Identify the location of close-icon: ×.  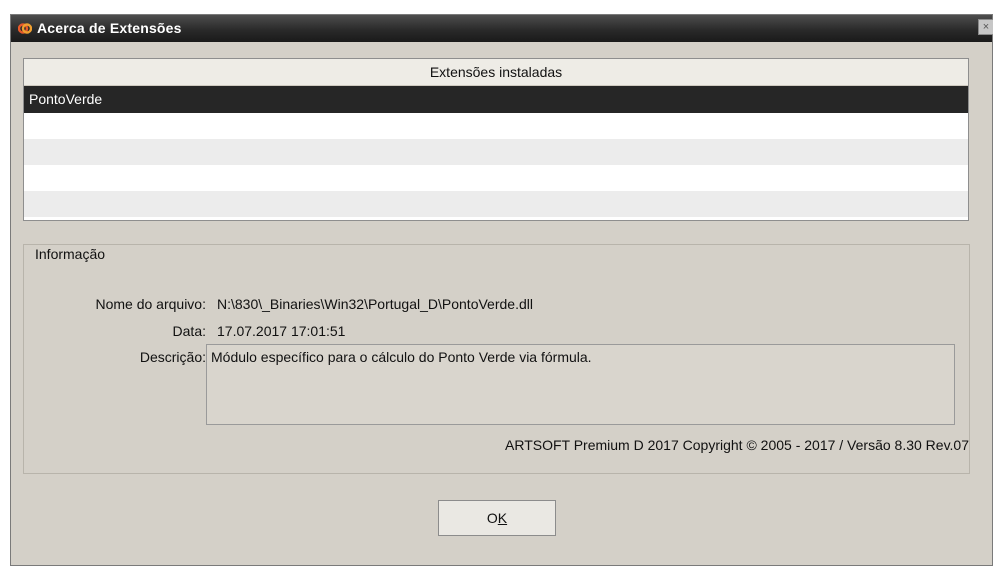
(986, 27).